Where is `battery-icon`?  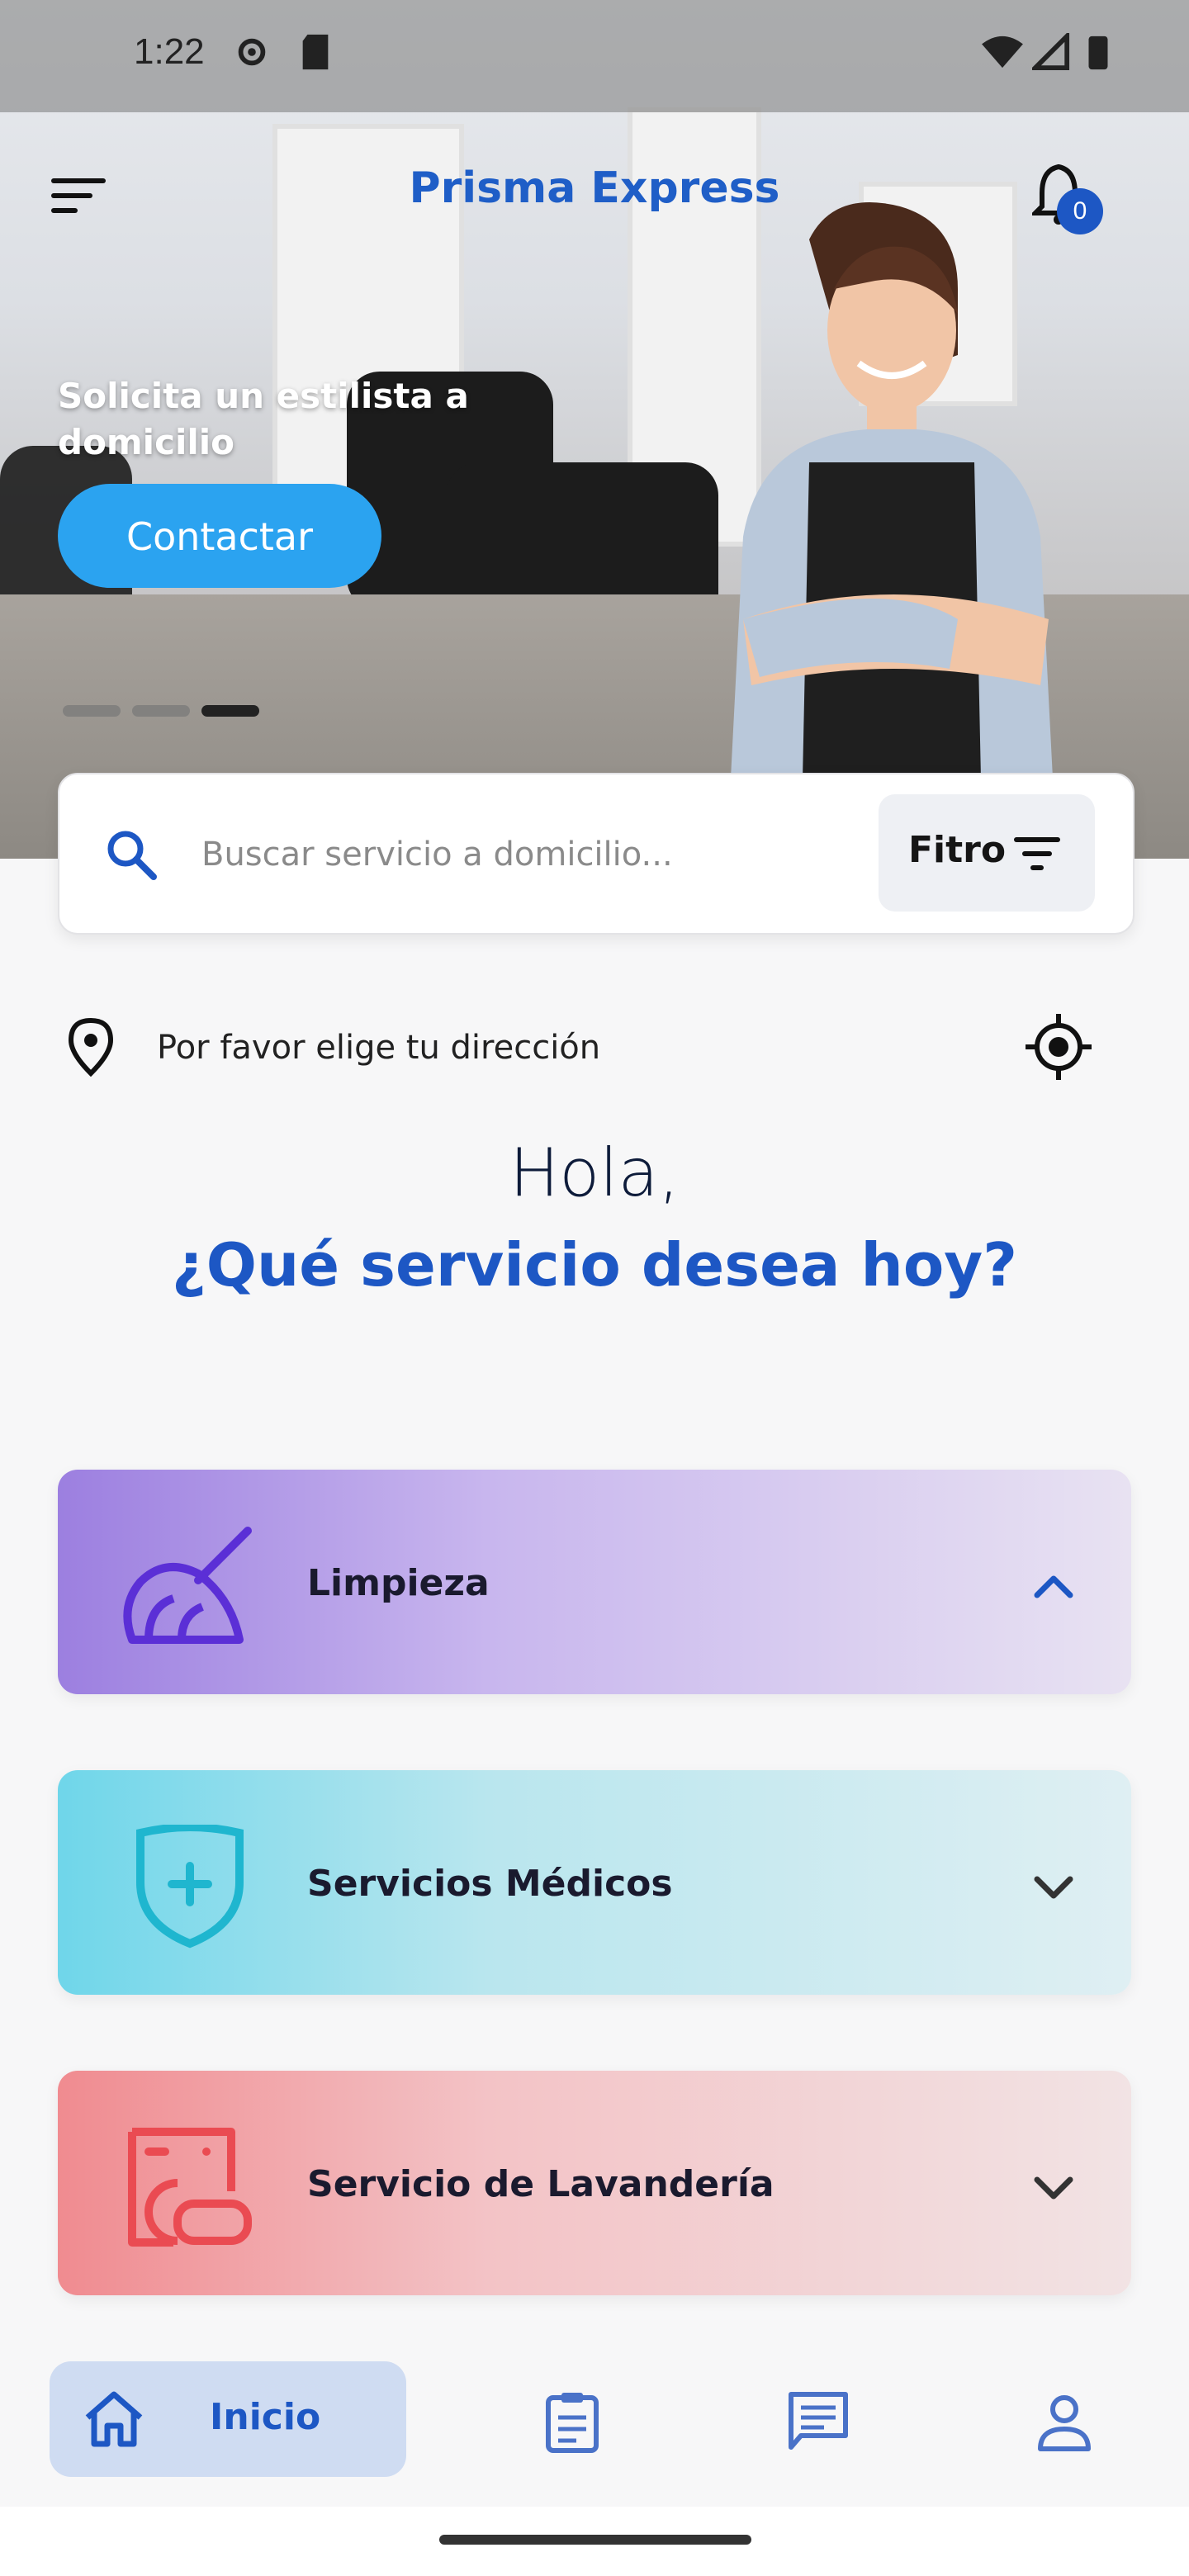 battery-icon is located at coordinates (1098, 53).